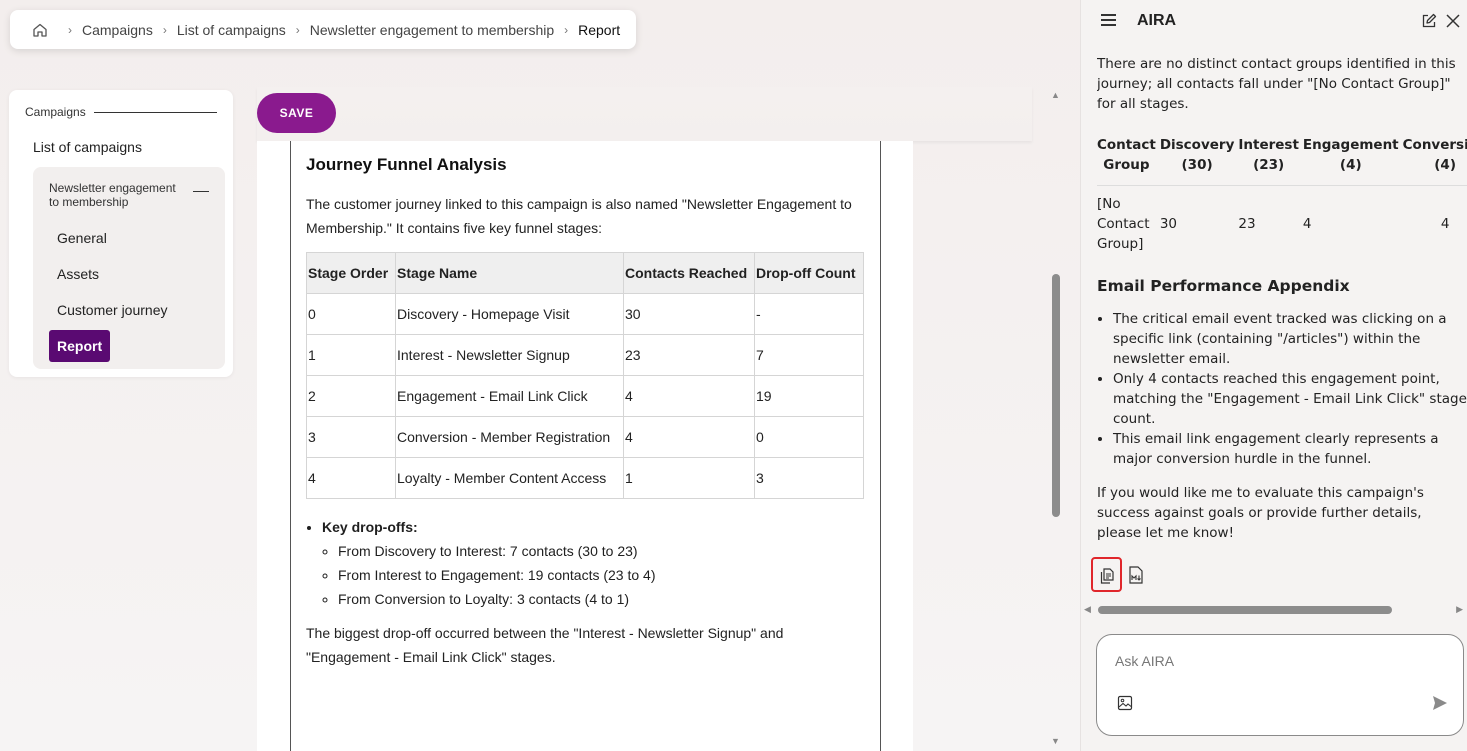 This screenshot has height=751, width=1467. What do you see at coordinates (1125, 703) in the screenshot?
I see `image-upload-icon` at bounding box center [1125, 703].